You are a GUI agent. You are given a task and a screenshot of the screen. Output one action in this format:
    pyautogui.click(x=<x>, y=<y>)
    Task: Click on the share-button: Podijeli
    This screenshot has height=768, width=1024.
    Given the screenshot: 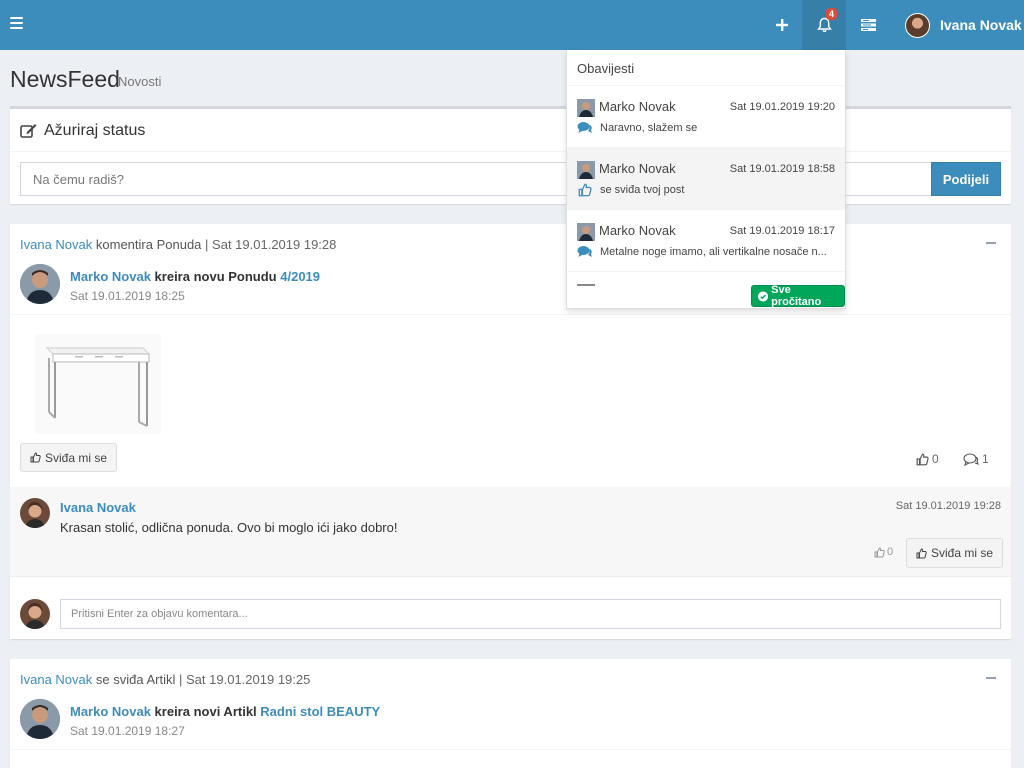 What is the action you would take?
    pyautogui.click(x=966, y=179)
    